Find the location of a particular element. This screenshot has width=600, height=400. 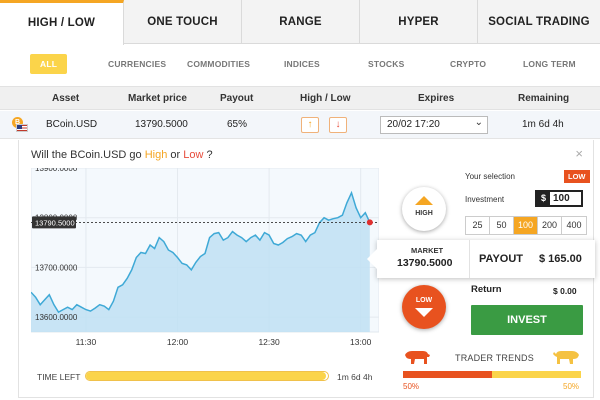

high-button: HIGH is located at coordinates (424, 209).